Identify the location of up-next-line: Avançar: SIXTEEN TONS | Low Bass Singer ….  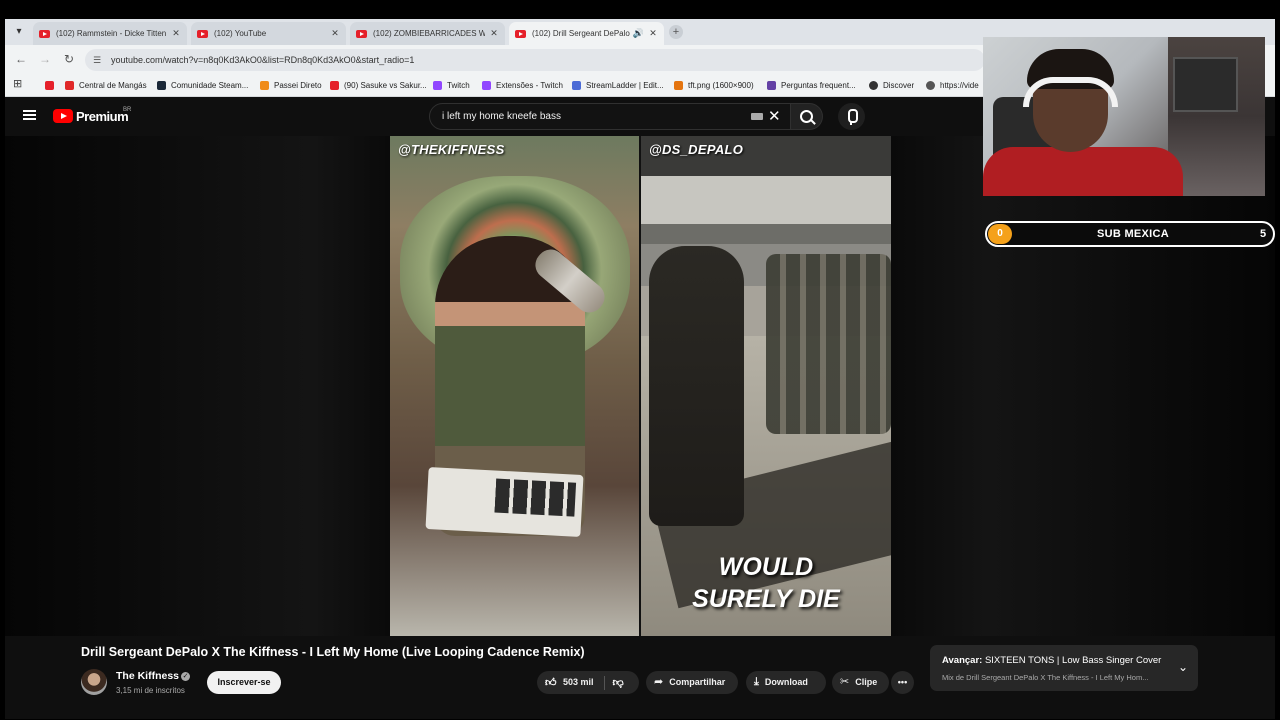
(1051, 660).